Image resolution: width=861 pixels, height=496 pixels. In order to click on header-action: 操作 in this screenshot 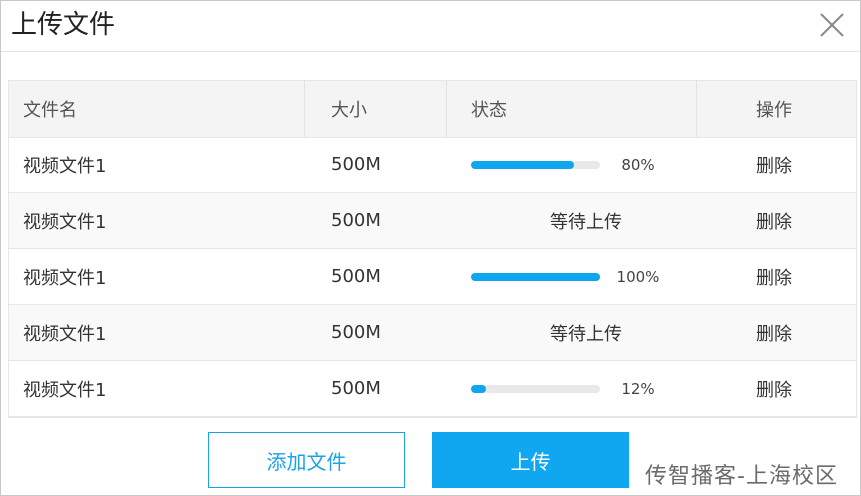, I will do `click(774, 110)`.